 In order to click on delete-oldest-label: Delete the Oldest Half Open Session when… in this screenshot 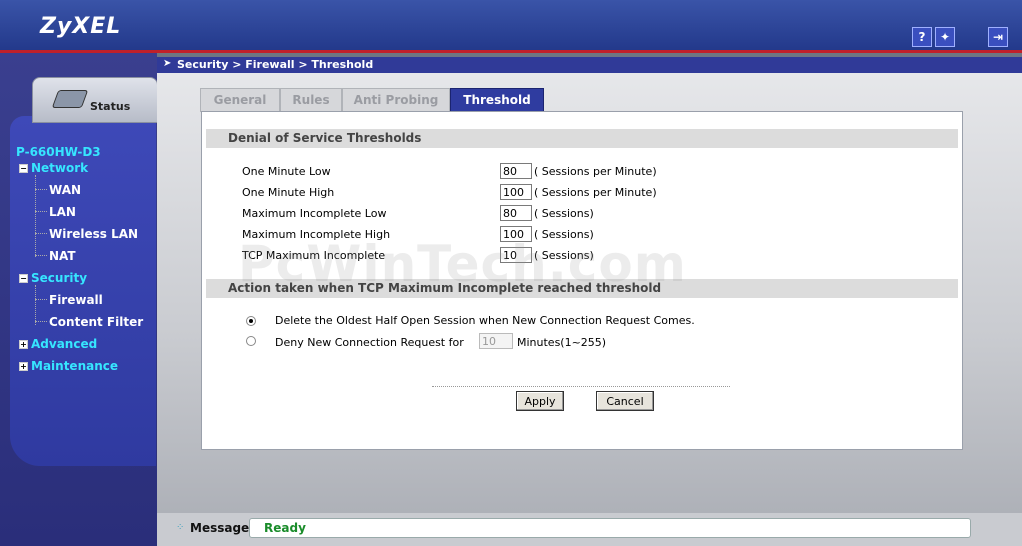, I will do `click(485, 320)`.